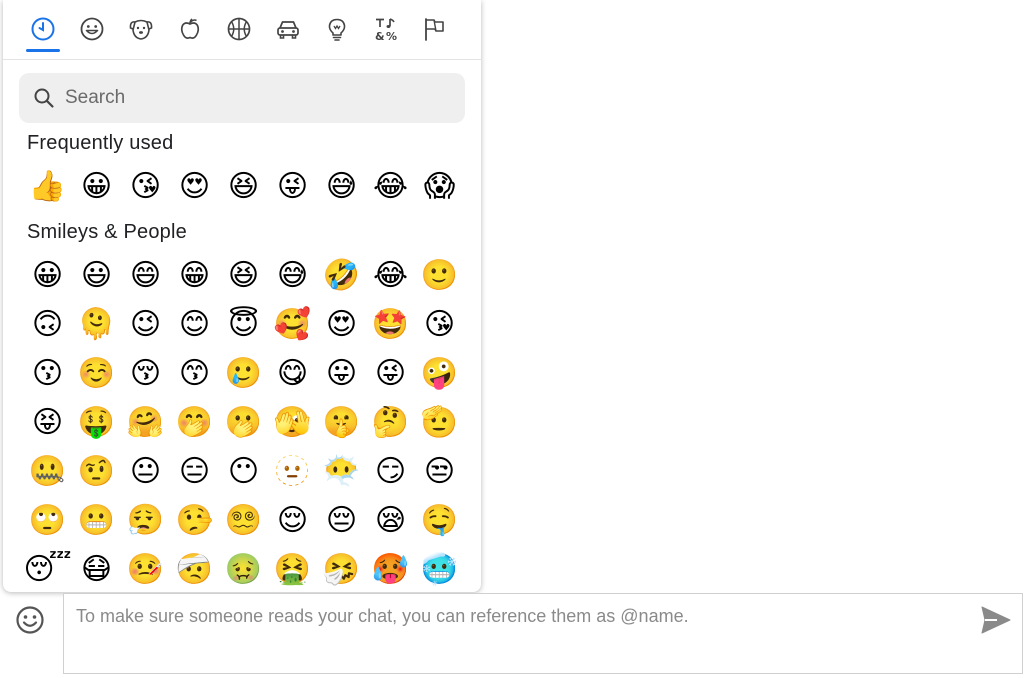  I want to click on emoji-button: 🤑, so click(96, 422).